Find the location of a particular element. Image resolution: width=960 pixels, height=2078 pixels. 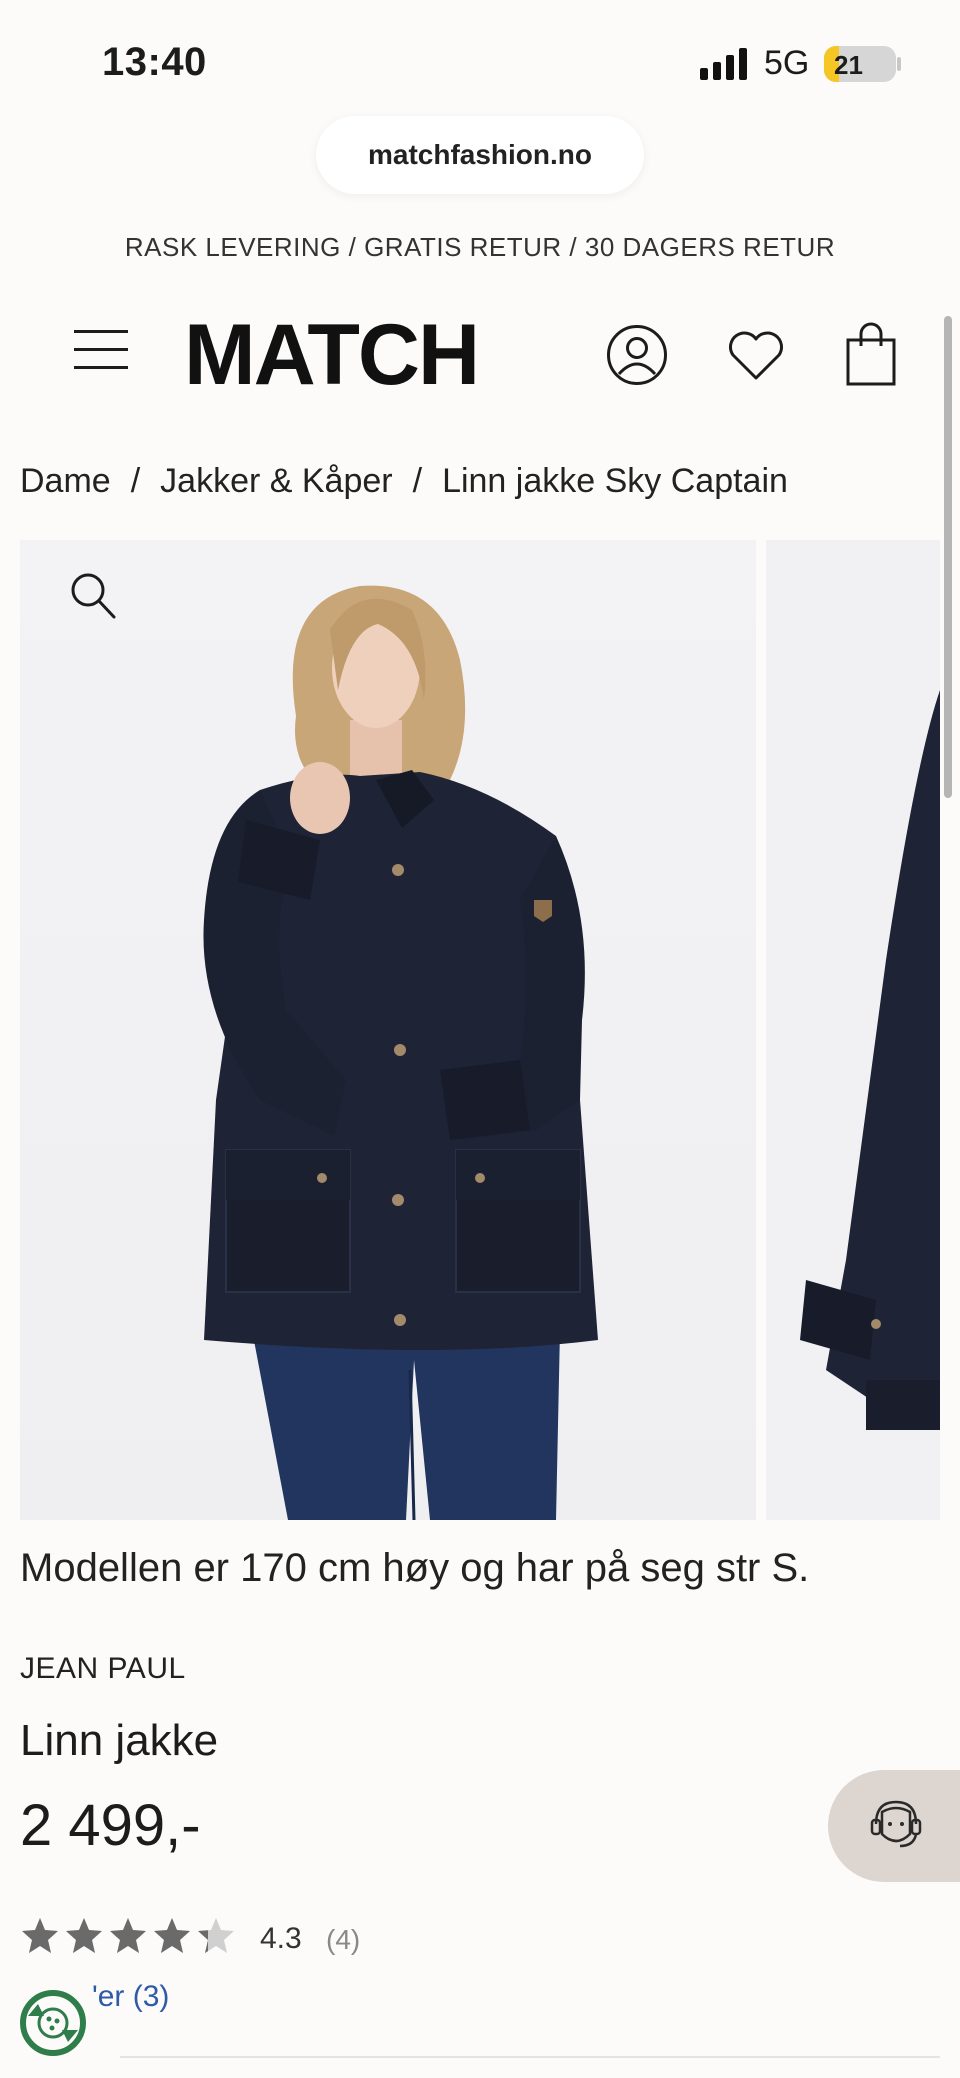

status-time: 13:40 is located at coordinates (154, 62).